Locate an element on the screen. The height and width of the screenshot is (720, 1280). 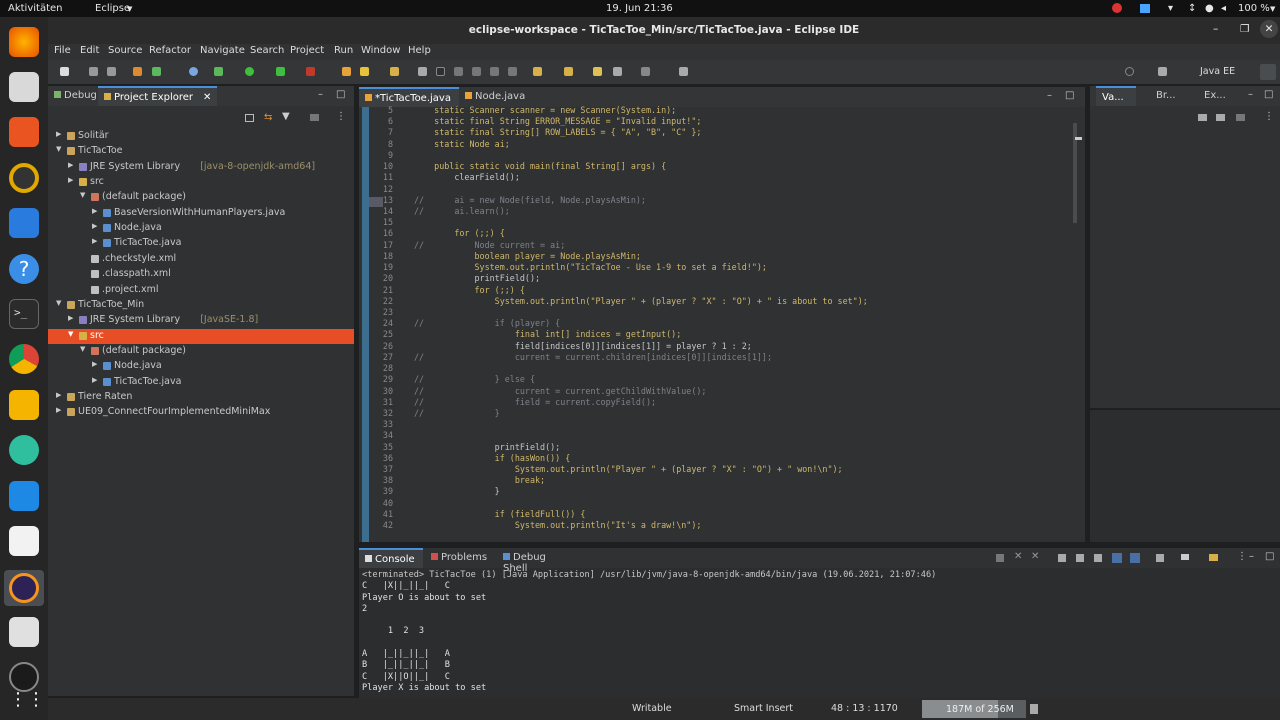
open-console-dropdown-icon is located at coordinates (1213, 557).